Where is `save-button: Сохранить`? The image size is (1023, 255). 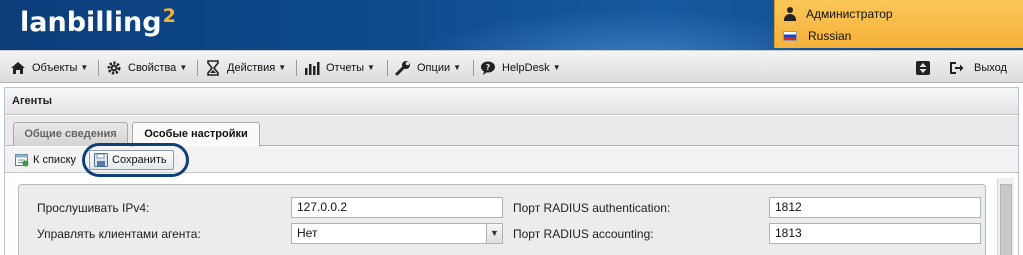 save-button: Сохранить is located at coordinates (131, 160).